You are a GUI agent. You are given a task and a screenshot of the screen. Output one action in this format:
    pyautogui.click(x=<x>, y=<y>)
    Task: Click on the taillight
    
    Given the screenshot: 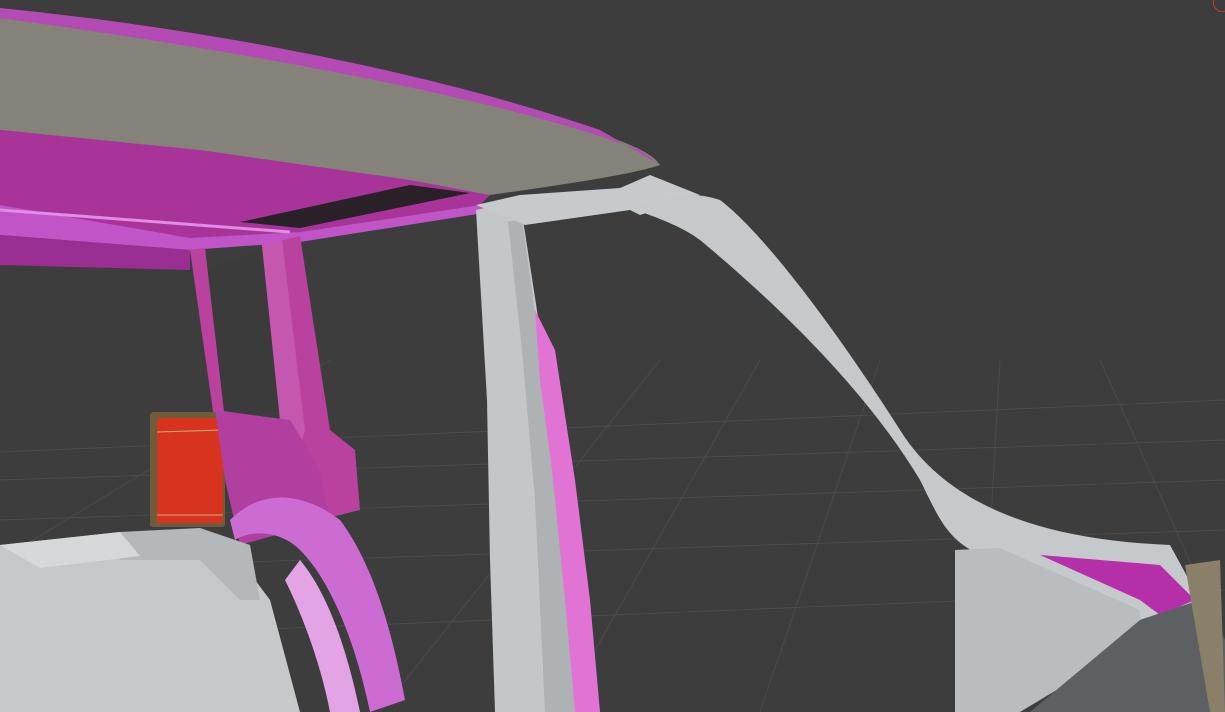 What is the action you would take?
    pyautogui.click(x=187, y=469)
    